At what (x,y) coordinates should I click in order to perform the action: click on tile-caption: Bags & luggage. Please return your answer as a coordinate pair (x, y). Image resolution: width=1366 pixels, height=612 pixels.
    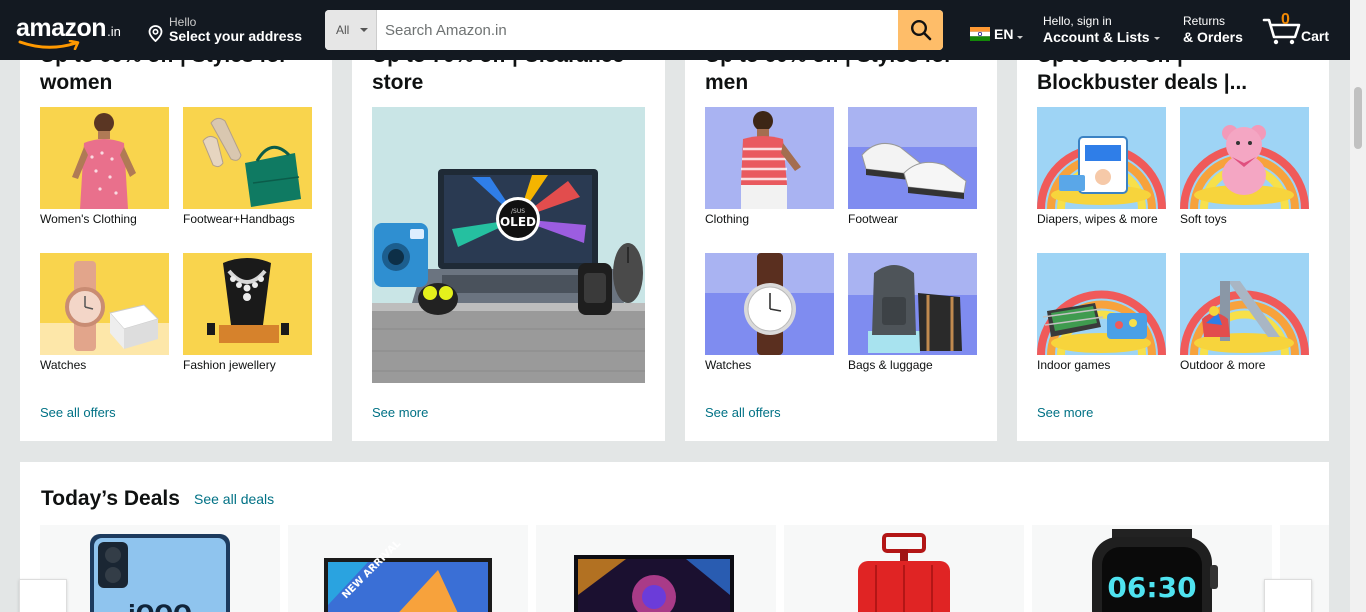
    Looking at the image, I should click on (890, 365).